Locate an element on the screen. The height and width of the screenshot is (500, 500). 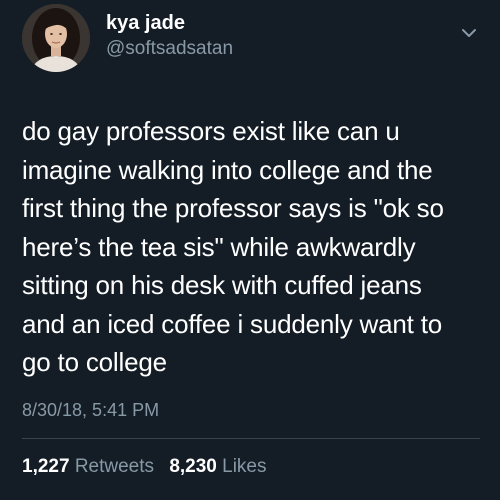
user-handle: @softsadsatan is located at coordinates (169, 49).